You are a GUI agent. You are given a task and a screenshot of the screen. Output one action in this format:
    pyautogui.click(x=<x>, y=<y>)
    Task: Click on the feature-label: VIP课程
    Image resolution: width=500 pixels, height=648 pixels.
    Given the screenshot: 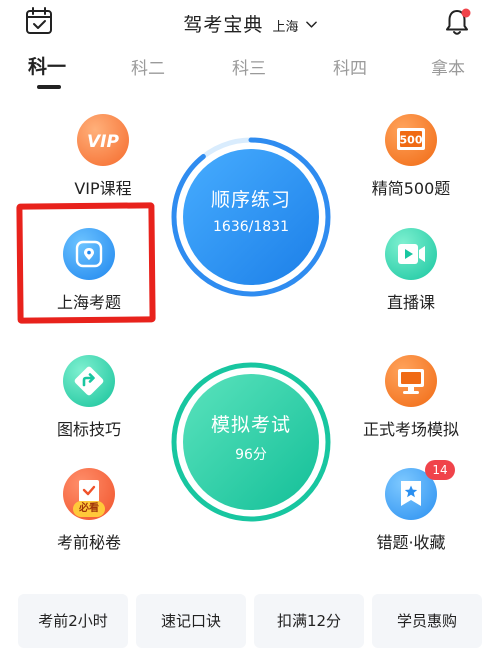 What is the action you would take?
    pyautogui.click(x=103, y=188)
    